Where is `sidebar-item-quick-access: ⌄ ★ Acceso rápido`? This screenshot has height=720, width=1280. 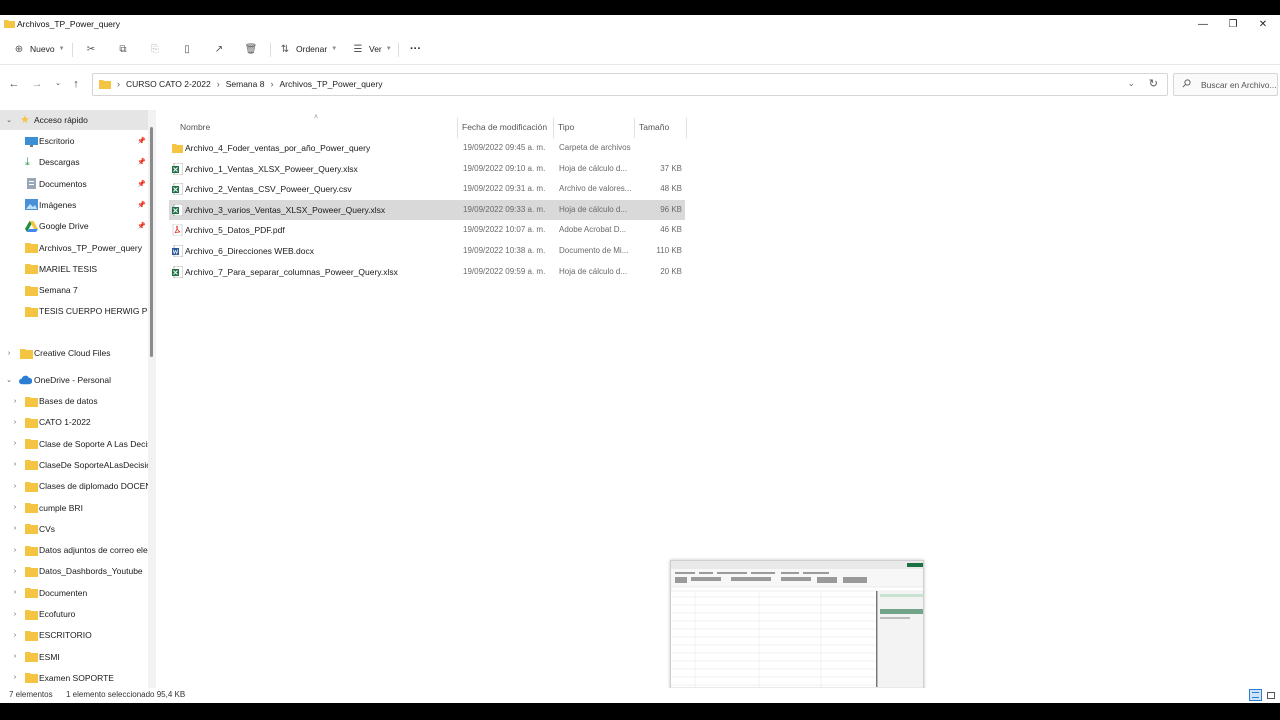
sidebar-item-quick-access: ⌄ ★ Acceso rápido is located at coordinates (74, 120).